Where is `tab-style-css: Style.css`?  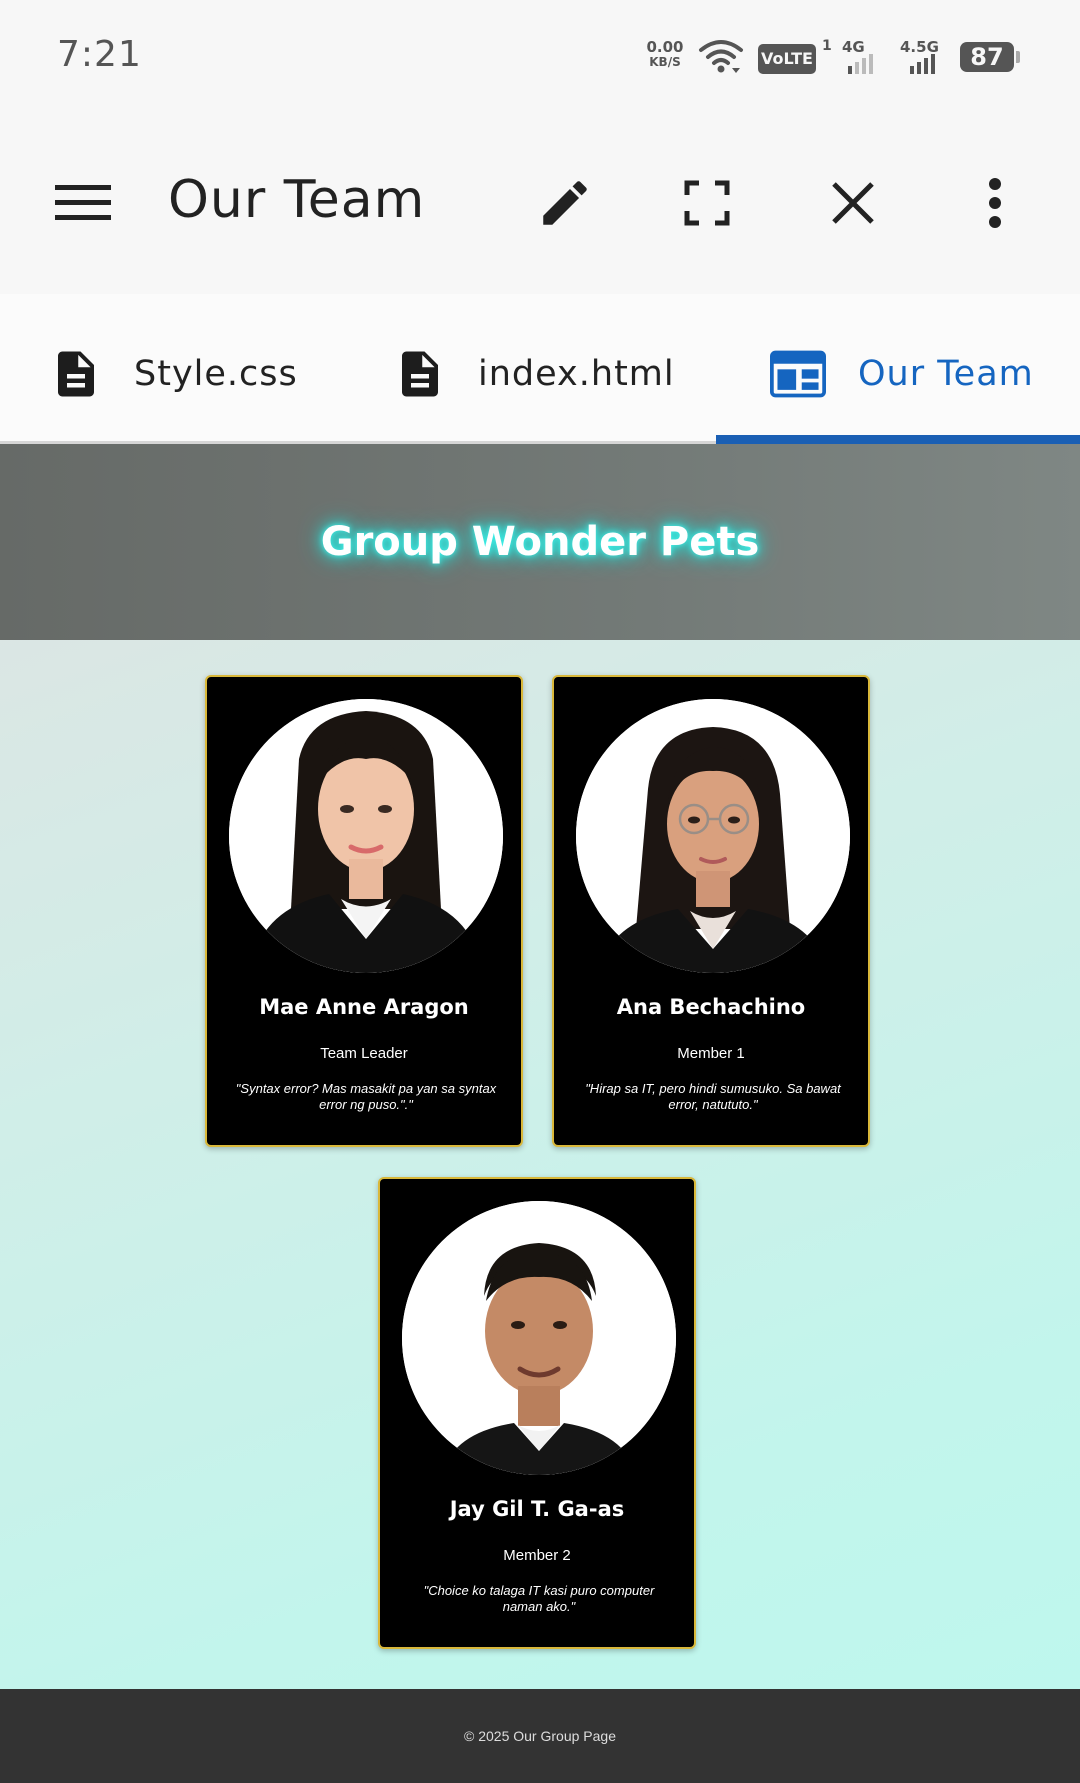 tab-style-css: Style.css is located at coordinates (173, 374).